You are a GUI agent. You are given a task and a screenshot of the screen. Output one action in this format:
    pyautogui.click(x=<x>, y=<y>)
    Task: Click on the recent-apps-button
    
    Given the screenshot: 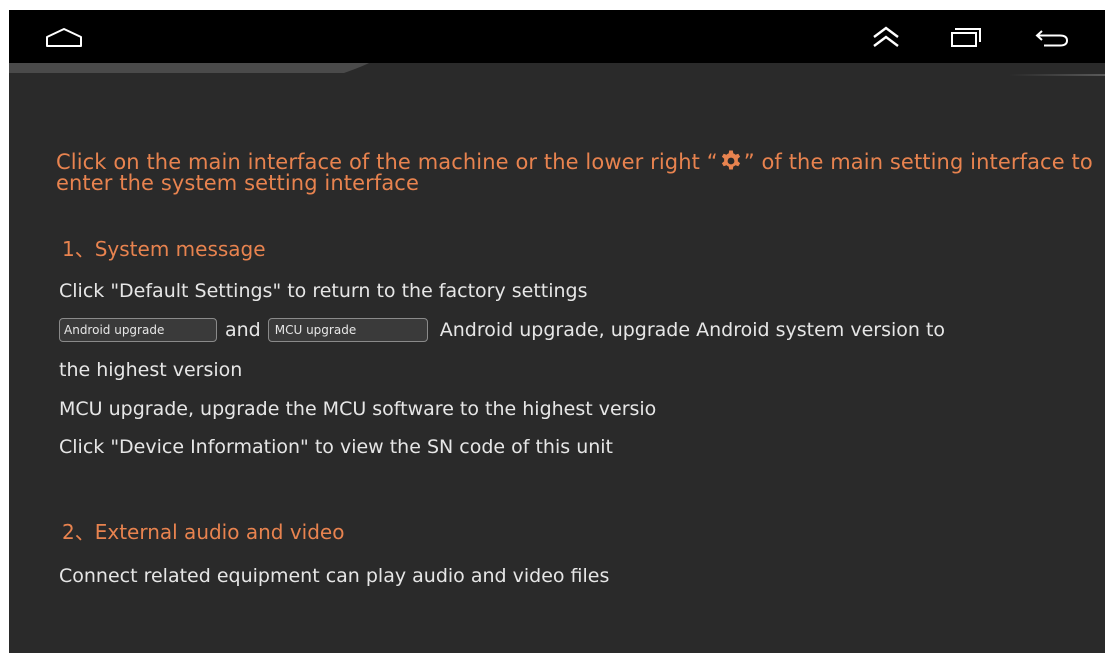 What is the action you would take?
    pyautogui.click(x=966, y=36)
    